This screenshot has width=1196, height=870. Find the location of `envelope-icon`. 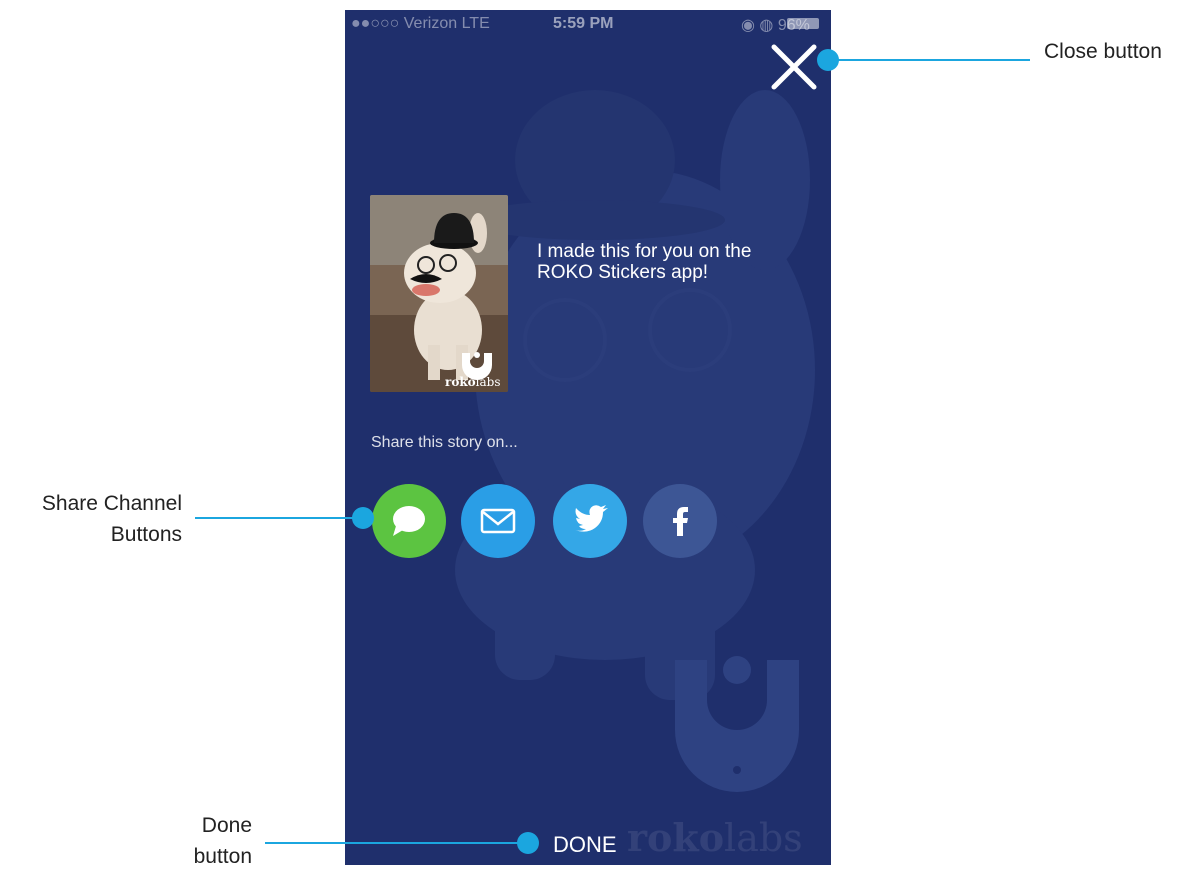

envelope-icon is located at coordinates (498, 521).